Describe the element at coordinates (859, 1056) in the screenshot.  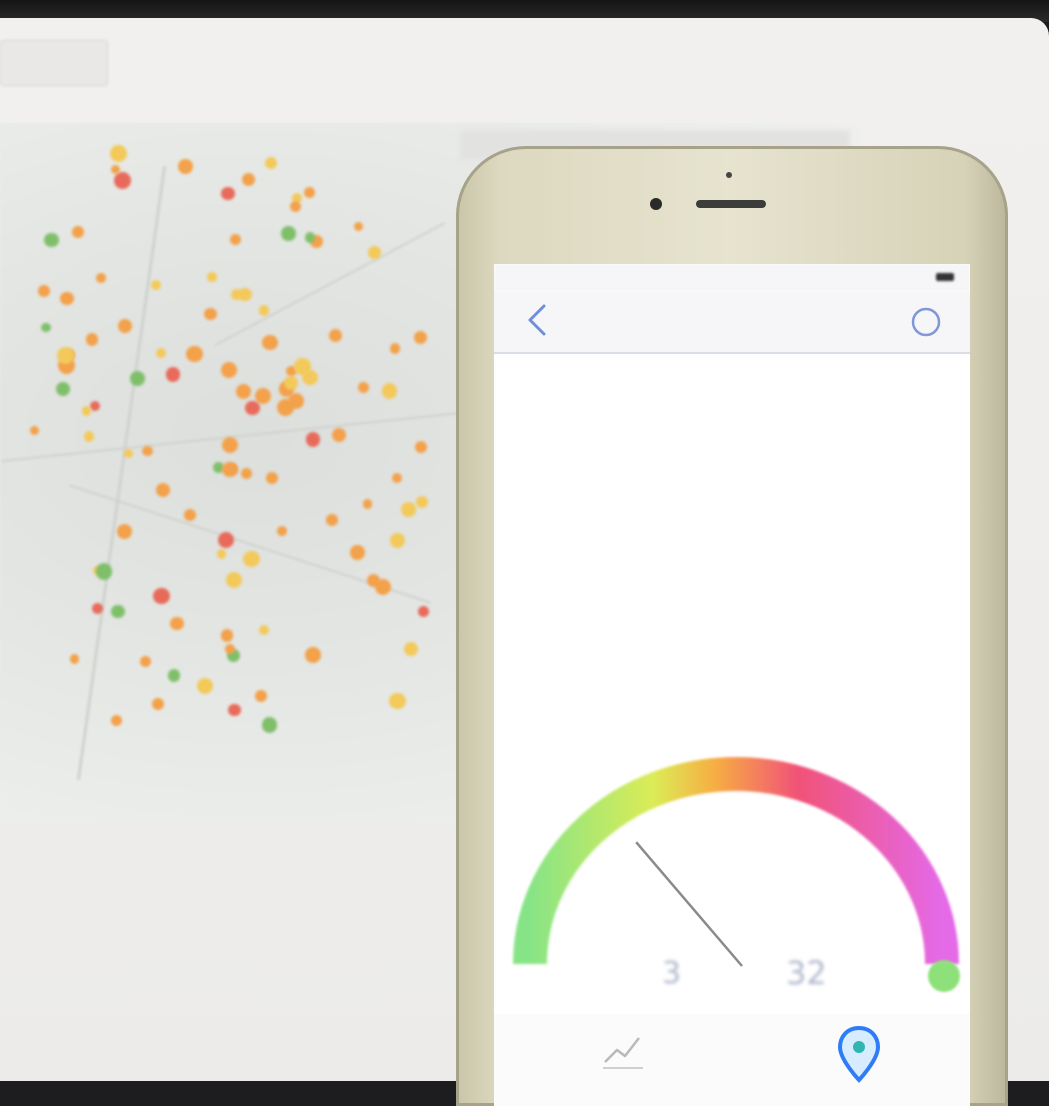
I see `tab-map` at that location.